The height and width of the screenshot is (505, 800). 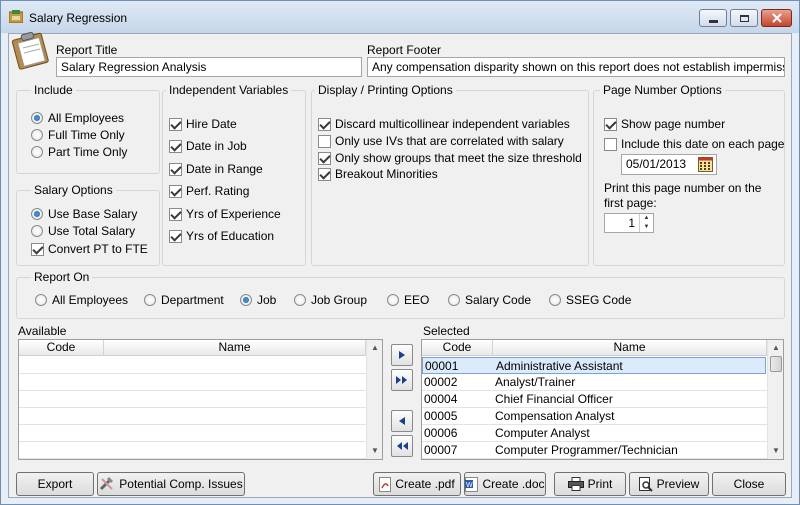 I want to click on export-button: Export, so click(x=55, y=484).